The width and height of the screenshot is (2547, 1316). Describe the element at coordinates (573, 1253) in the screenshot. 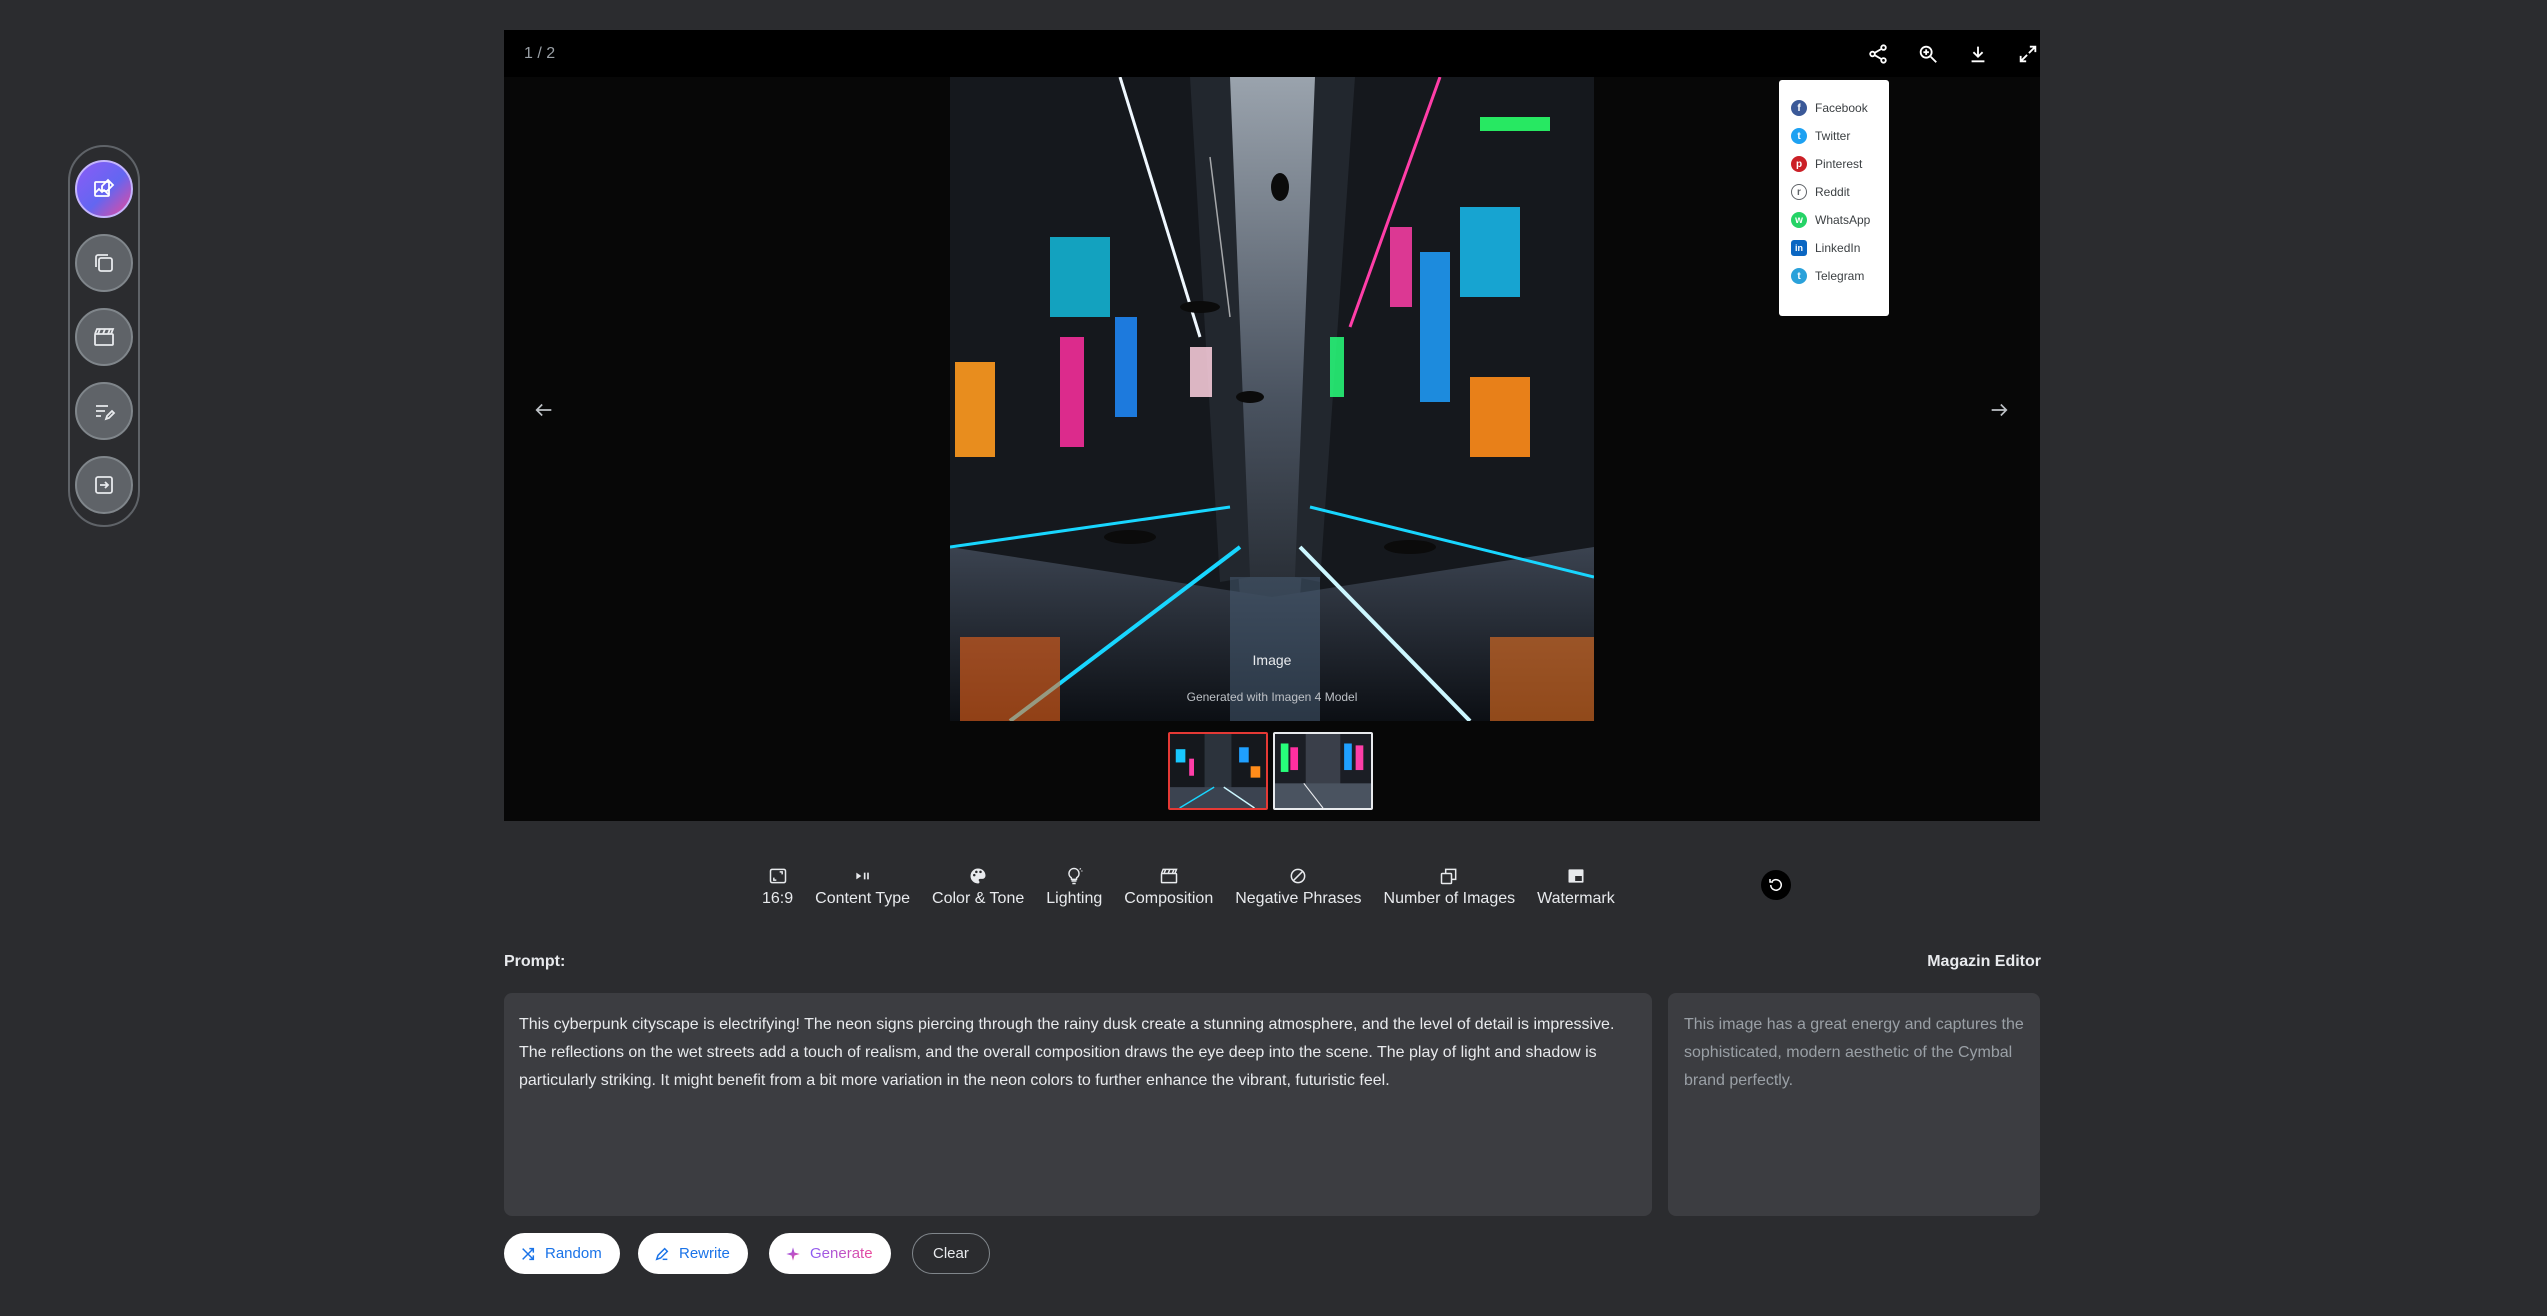

I see `random-label: Random` at that location.